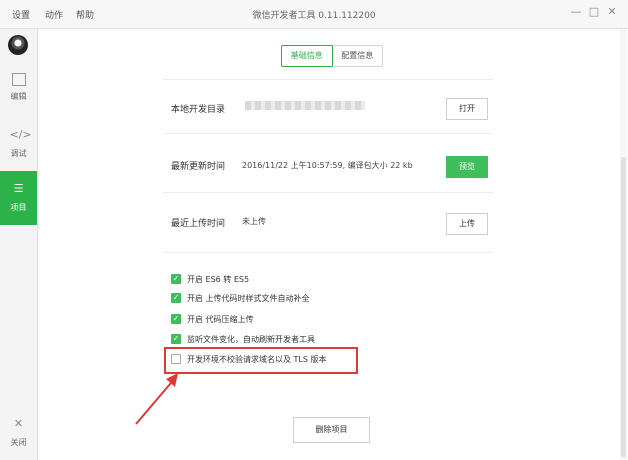 The width and height of the screenshot is (628, 460). I want to click on close-icon: ✕, so click(18, 423).